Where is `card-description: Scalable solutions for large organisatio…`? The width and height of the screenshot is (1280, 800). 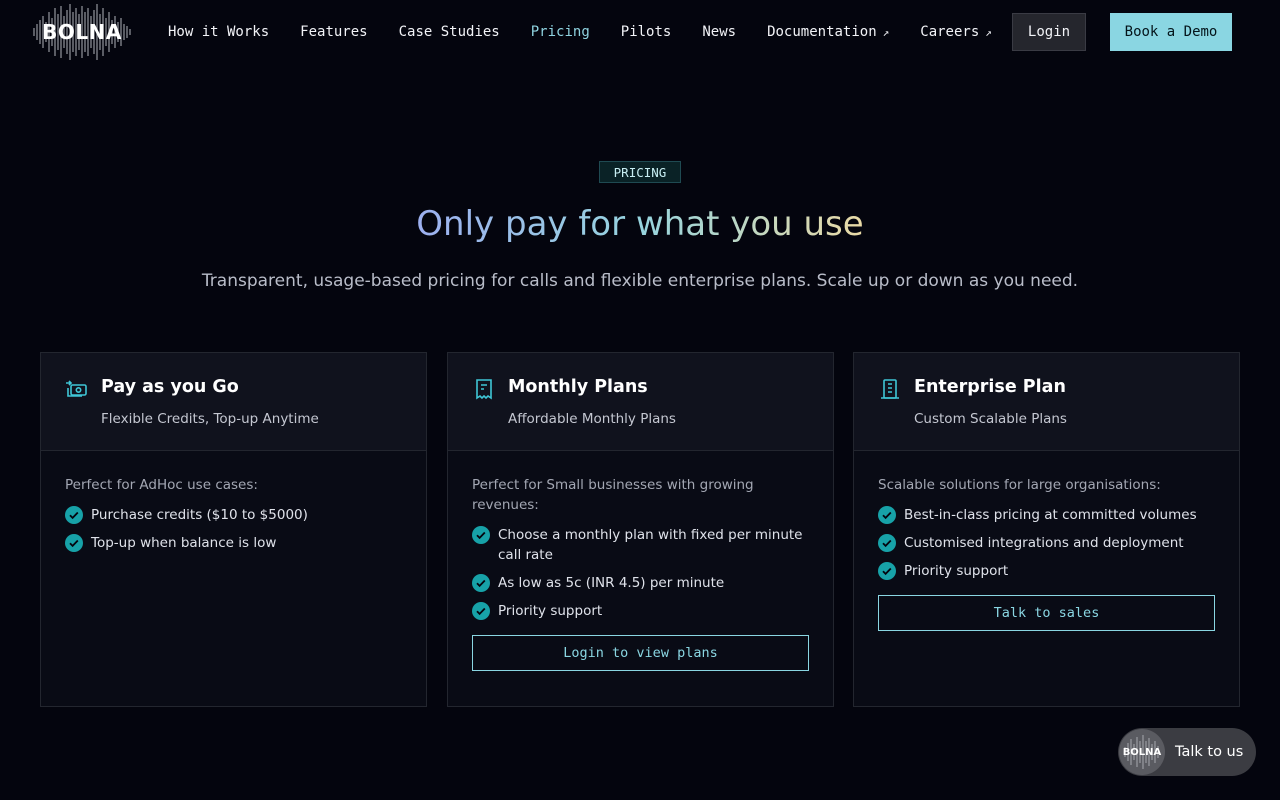 card-description: Scalable solutions for large organisatio… is located at coordinates (1019, 485).